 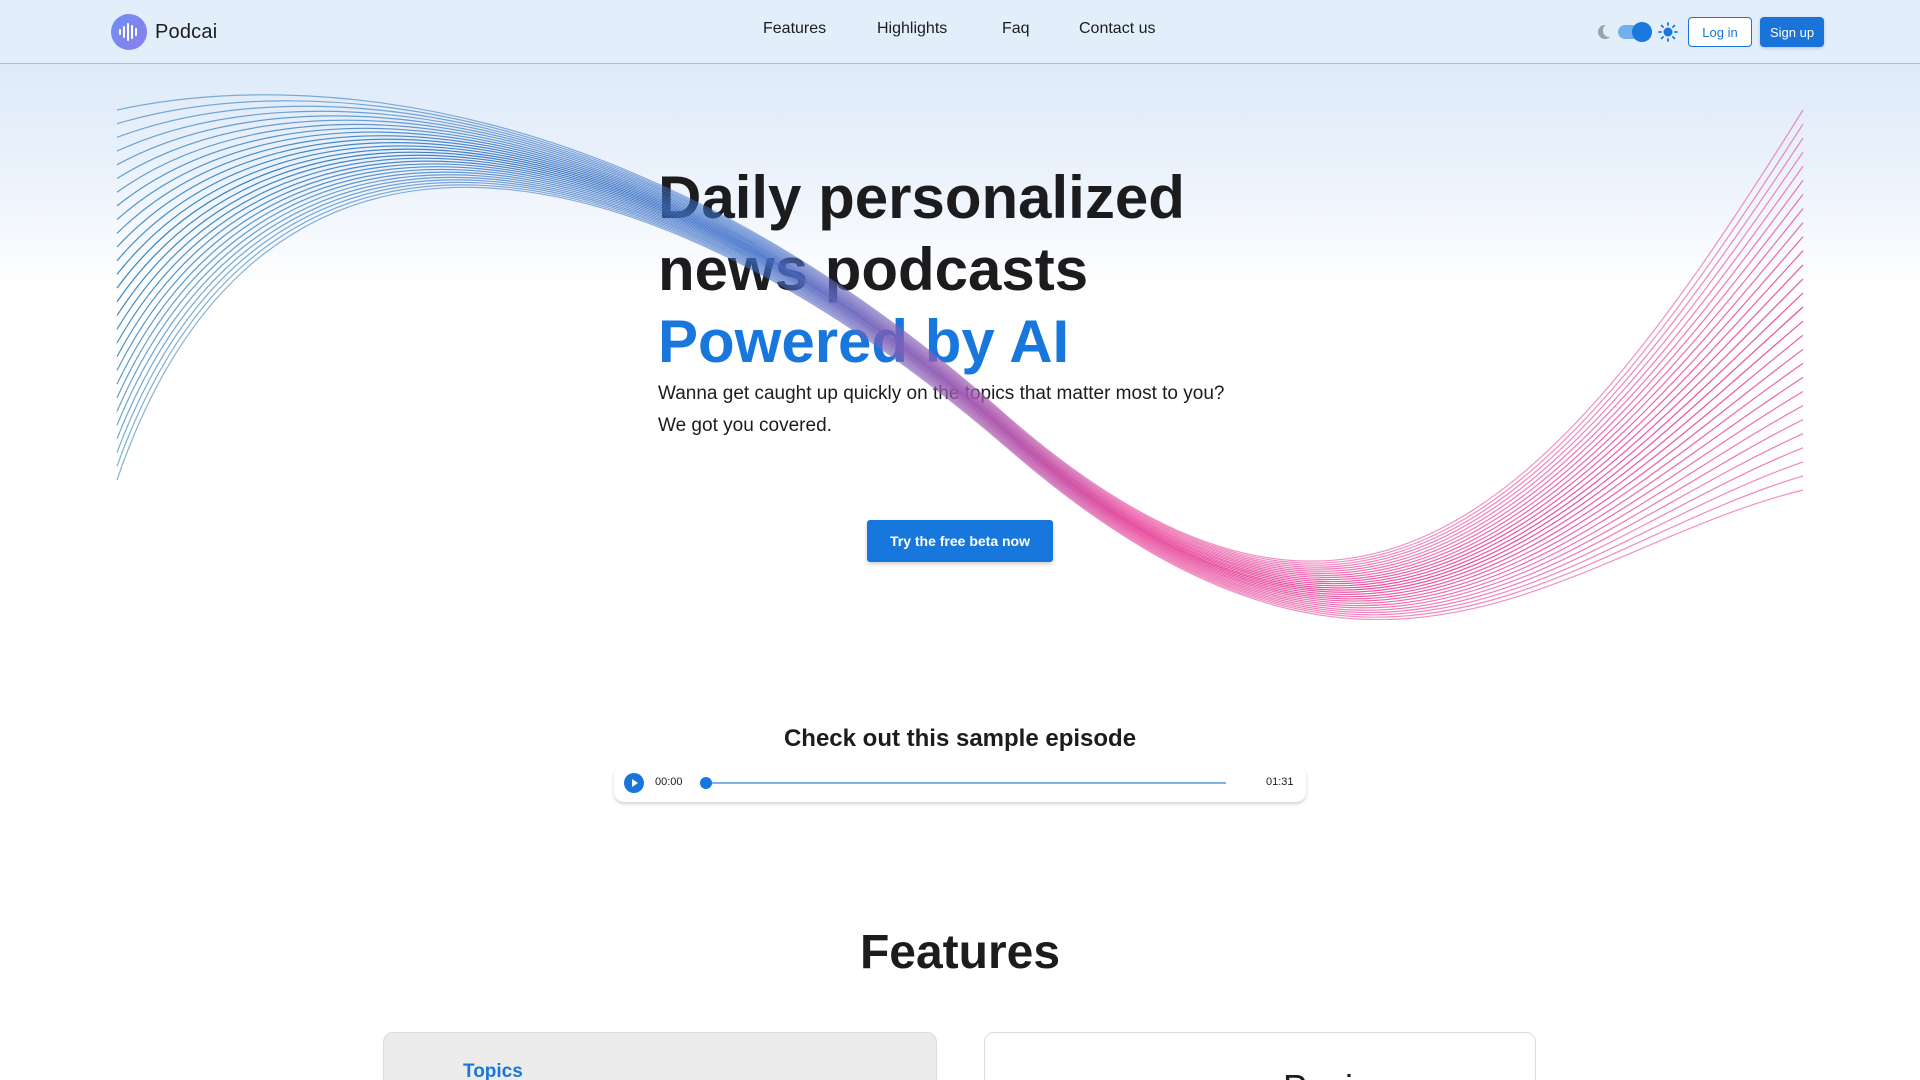 What do you see at coordinates (960, 738) in the screenshot?
I see `sample-episode-title: Check out this sample episode` at bounding box center [960, 738].